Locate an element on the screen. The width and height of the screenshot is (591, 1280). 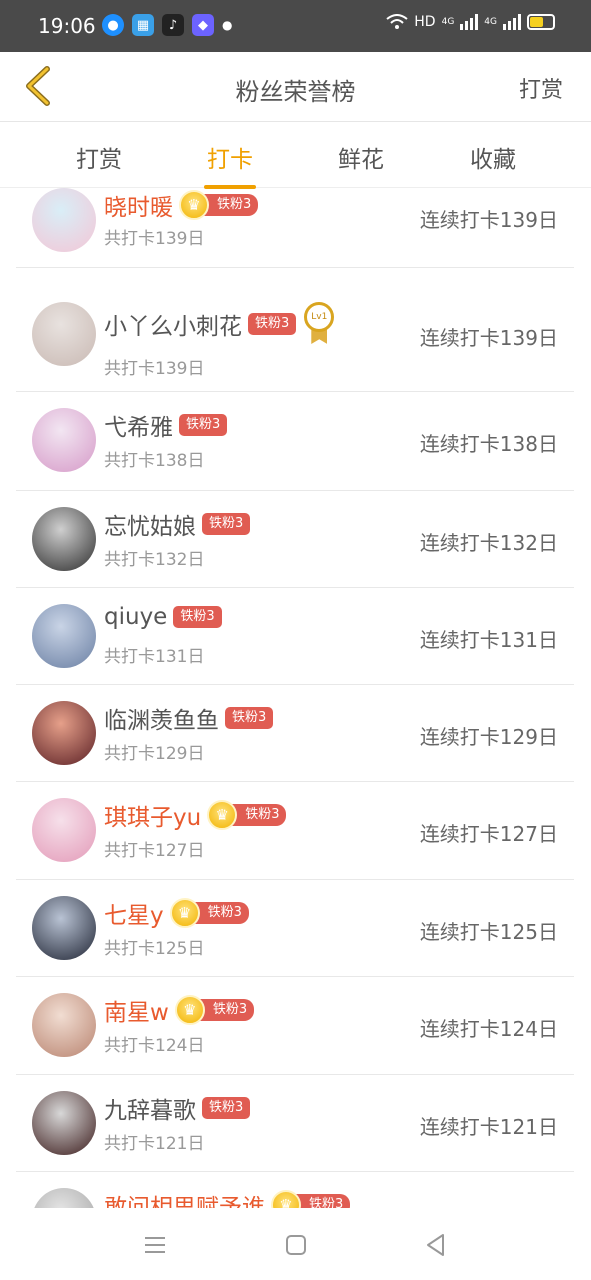
signal-label-1: 4G is located at coordinates (448, 22).